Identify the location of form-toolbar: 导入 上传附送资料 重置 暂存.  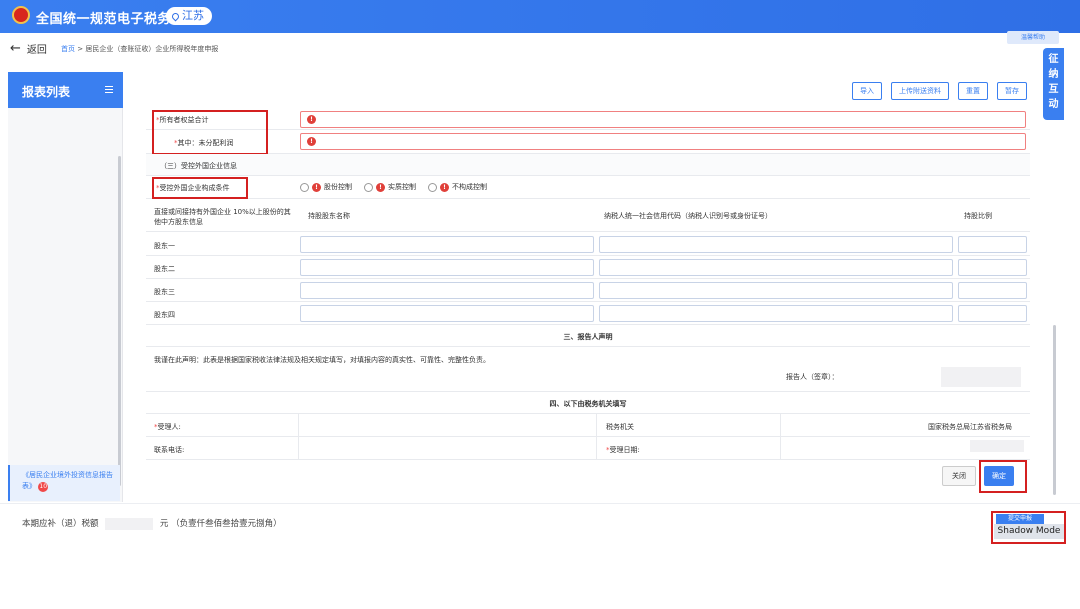
(939, 91).